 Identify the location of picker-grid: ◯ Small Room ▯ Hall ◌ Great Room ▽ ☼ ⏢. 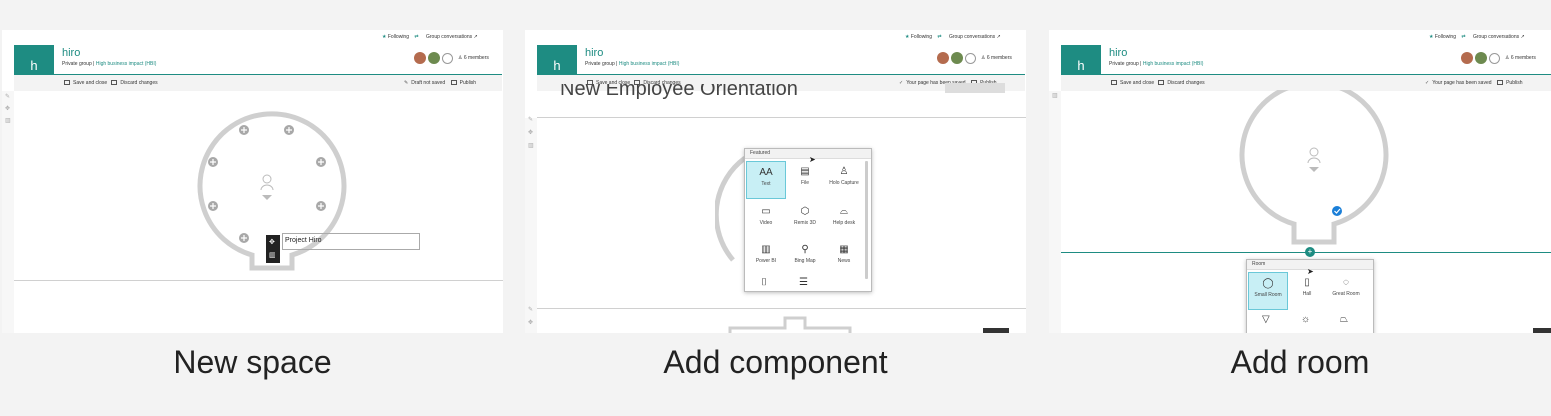
(1310, 301).